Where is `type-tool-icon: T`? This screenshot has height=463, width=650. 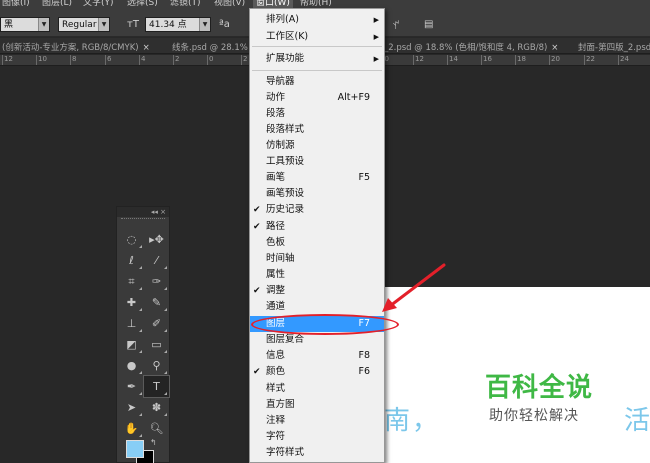
type-tool-icon: T is located at coordinates (156, 386).